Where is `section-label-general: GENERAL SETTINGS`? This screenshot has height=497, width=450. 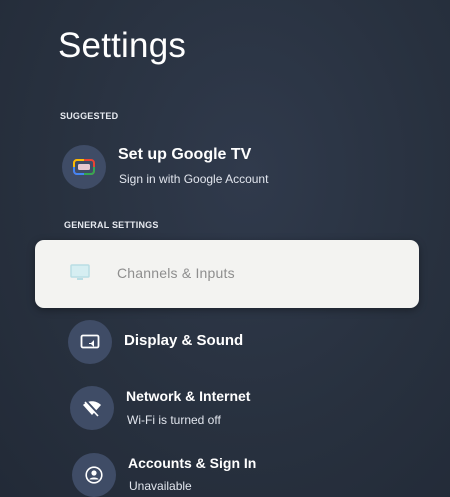
section-label-general: GENERAL SETTINGS is located at coordinates (111, 225).